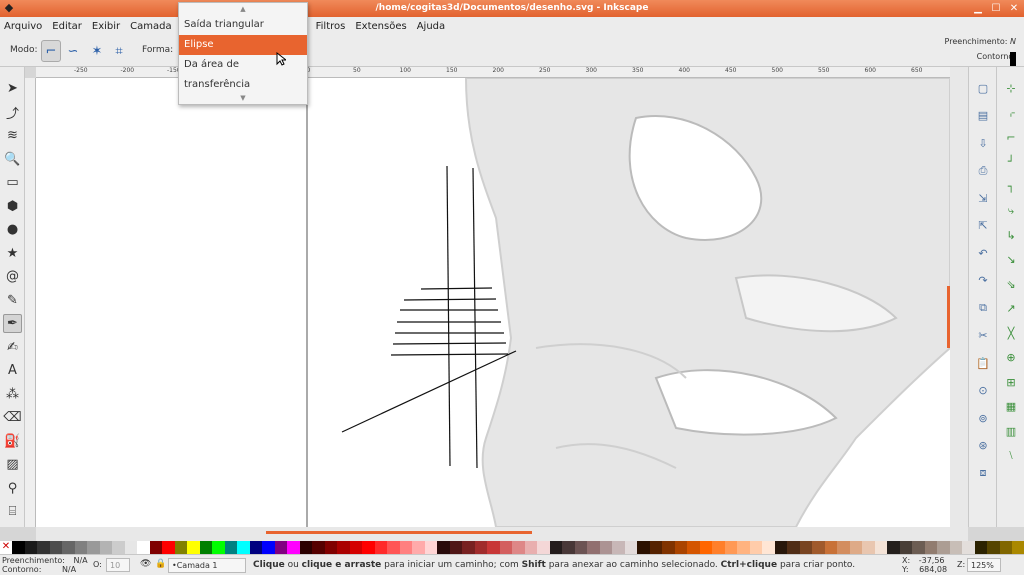 Image resolution: width=1024 pixels, height=575 pixels. I want to click on snap-smooth-icon: ↗, so click(1011, 309).